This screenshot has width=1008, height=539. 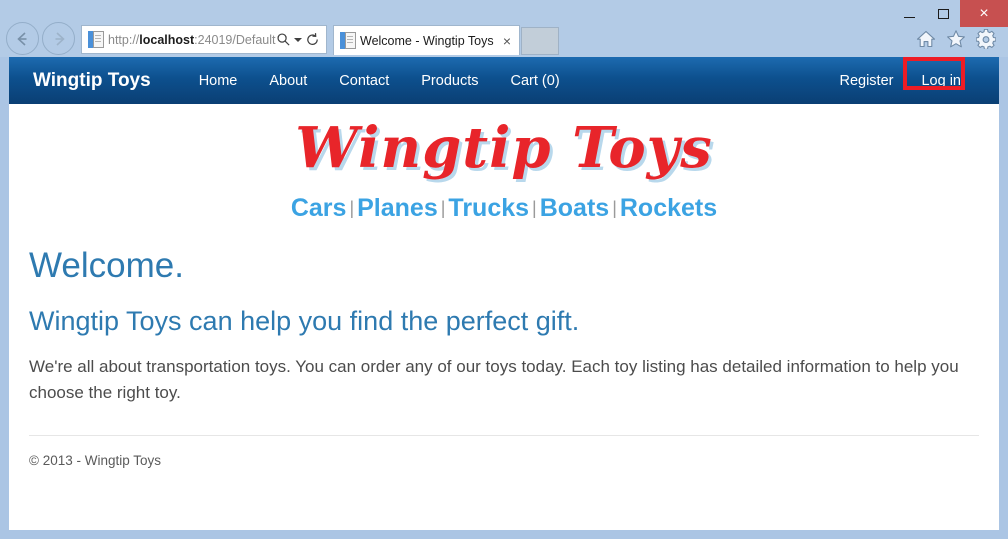 What do you see at coordinates (283, 39) in the screenshot?
I see `search-icon` at bounding box center [283, 39].